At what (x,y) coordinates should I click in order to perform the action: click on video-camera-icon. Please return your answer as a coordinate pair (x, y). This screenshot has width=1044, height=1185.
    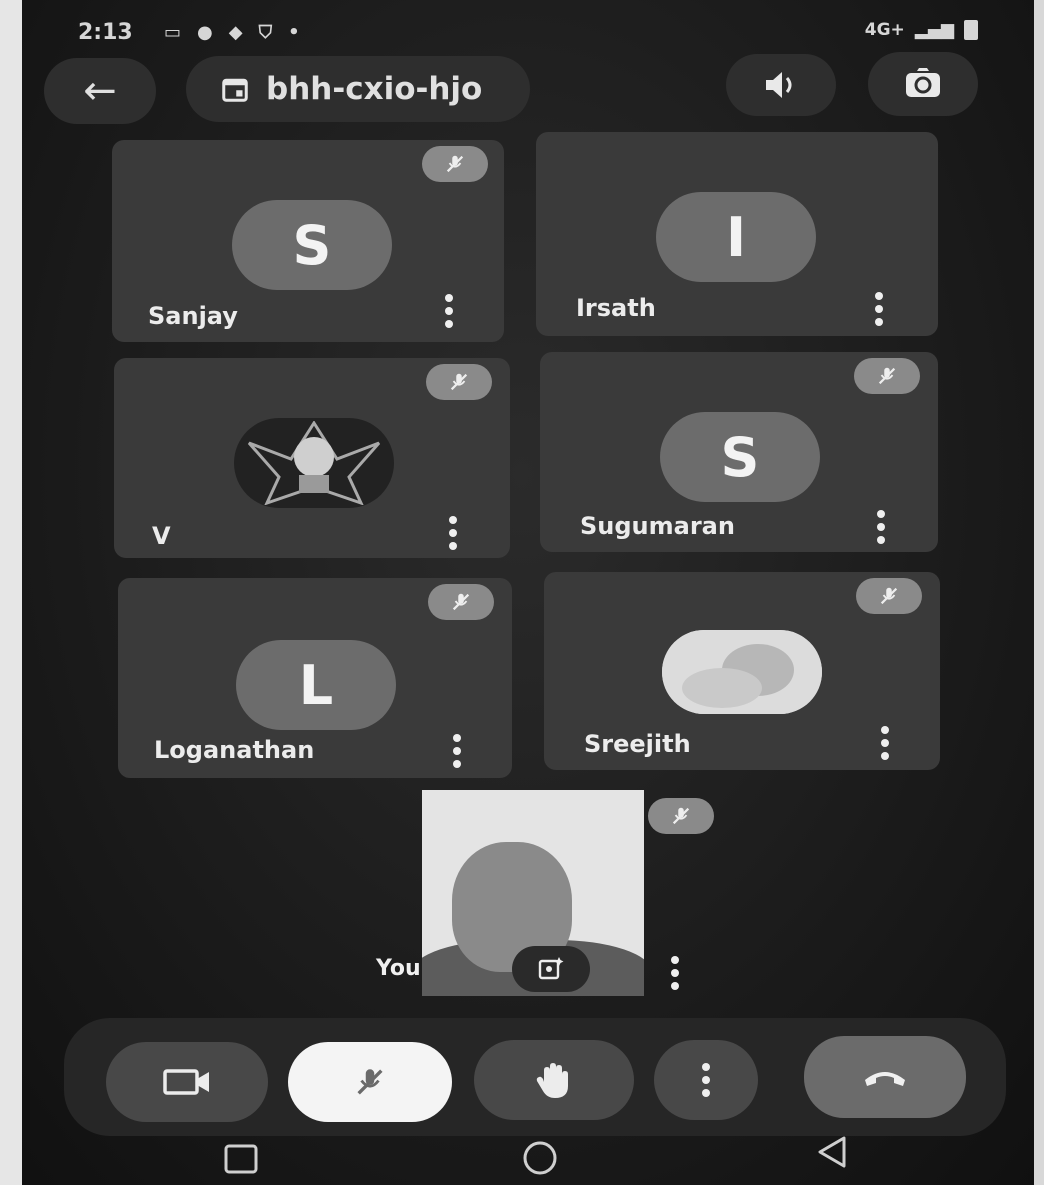
    Looking at the image, I should click on (186, 1082).